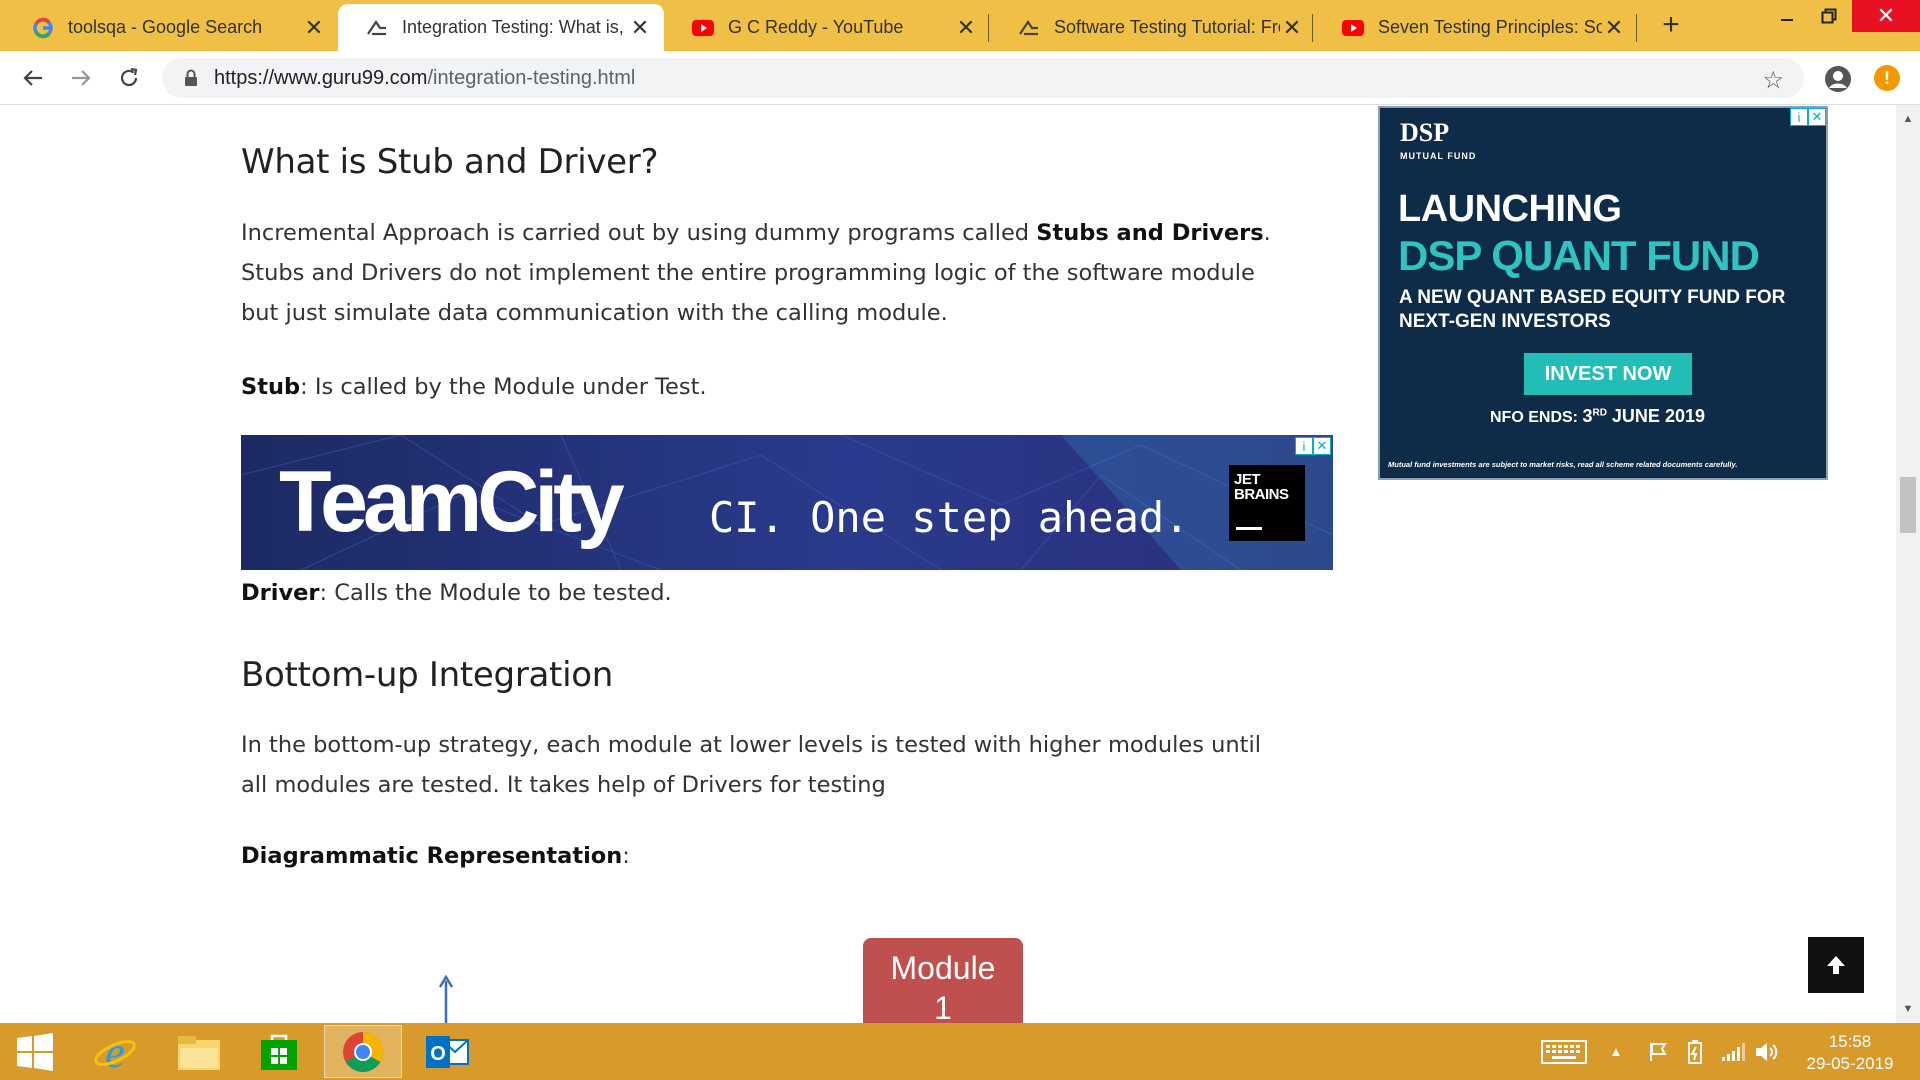 The height and width of the screenshot is (1080, 1920). I want to click on windows-taskbar: e O ▲ 15:58 29-05-2019, so click(960, 1051).